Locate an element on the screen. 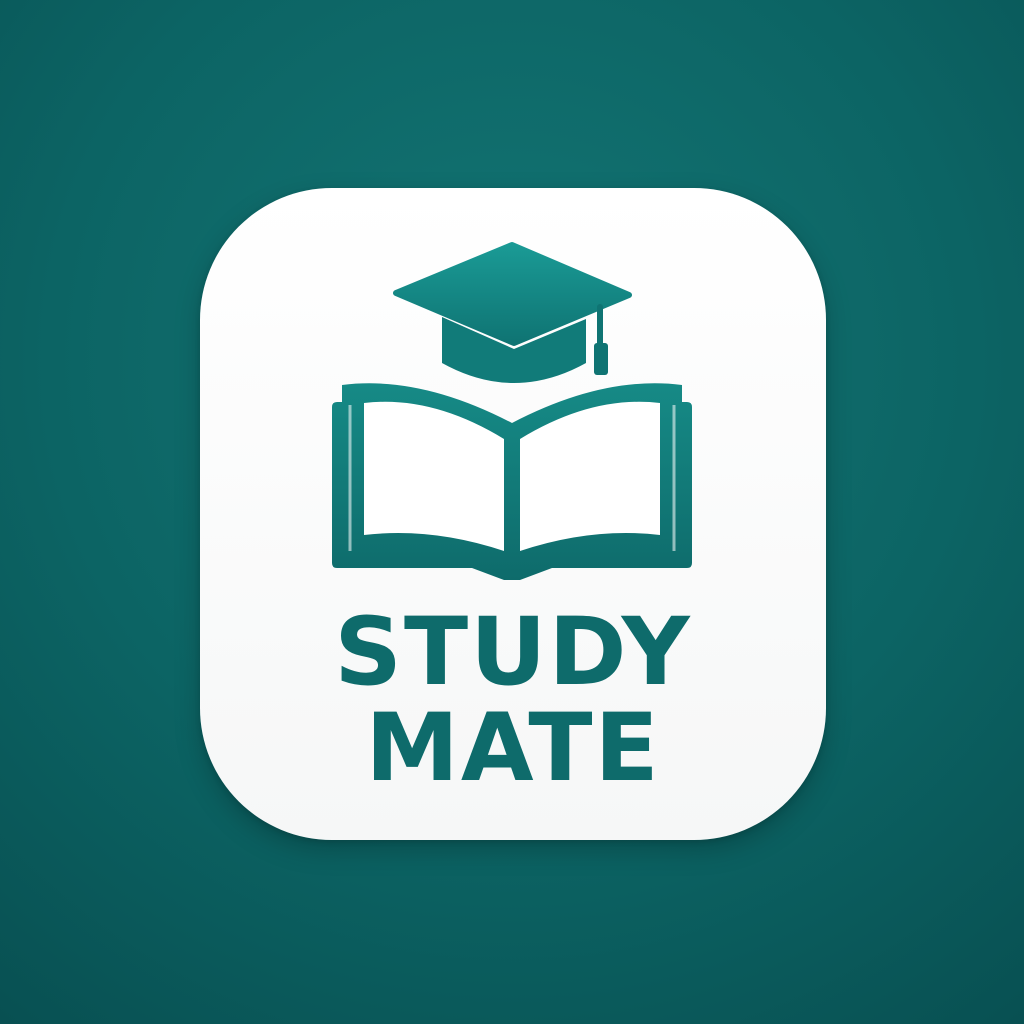  graduation-cap-icon is located at coordinates (512, 312).